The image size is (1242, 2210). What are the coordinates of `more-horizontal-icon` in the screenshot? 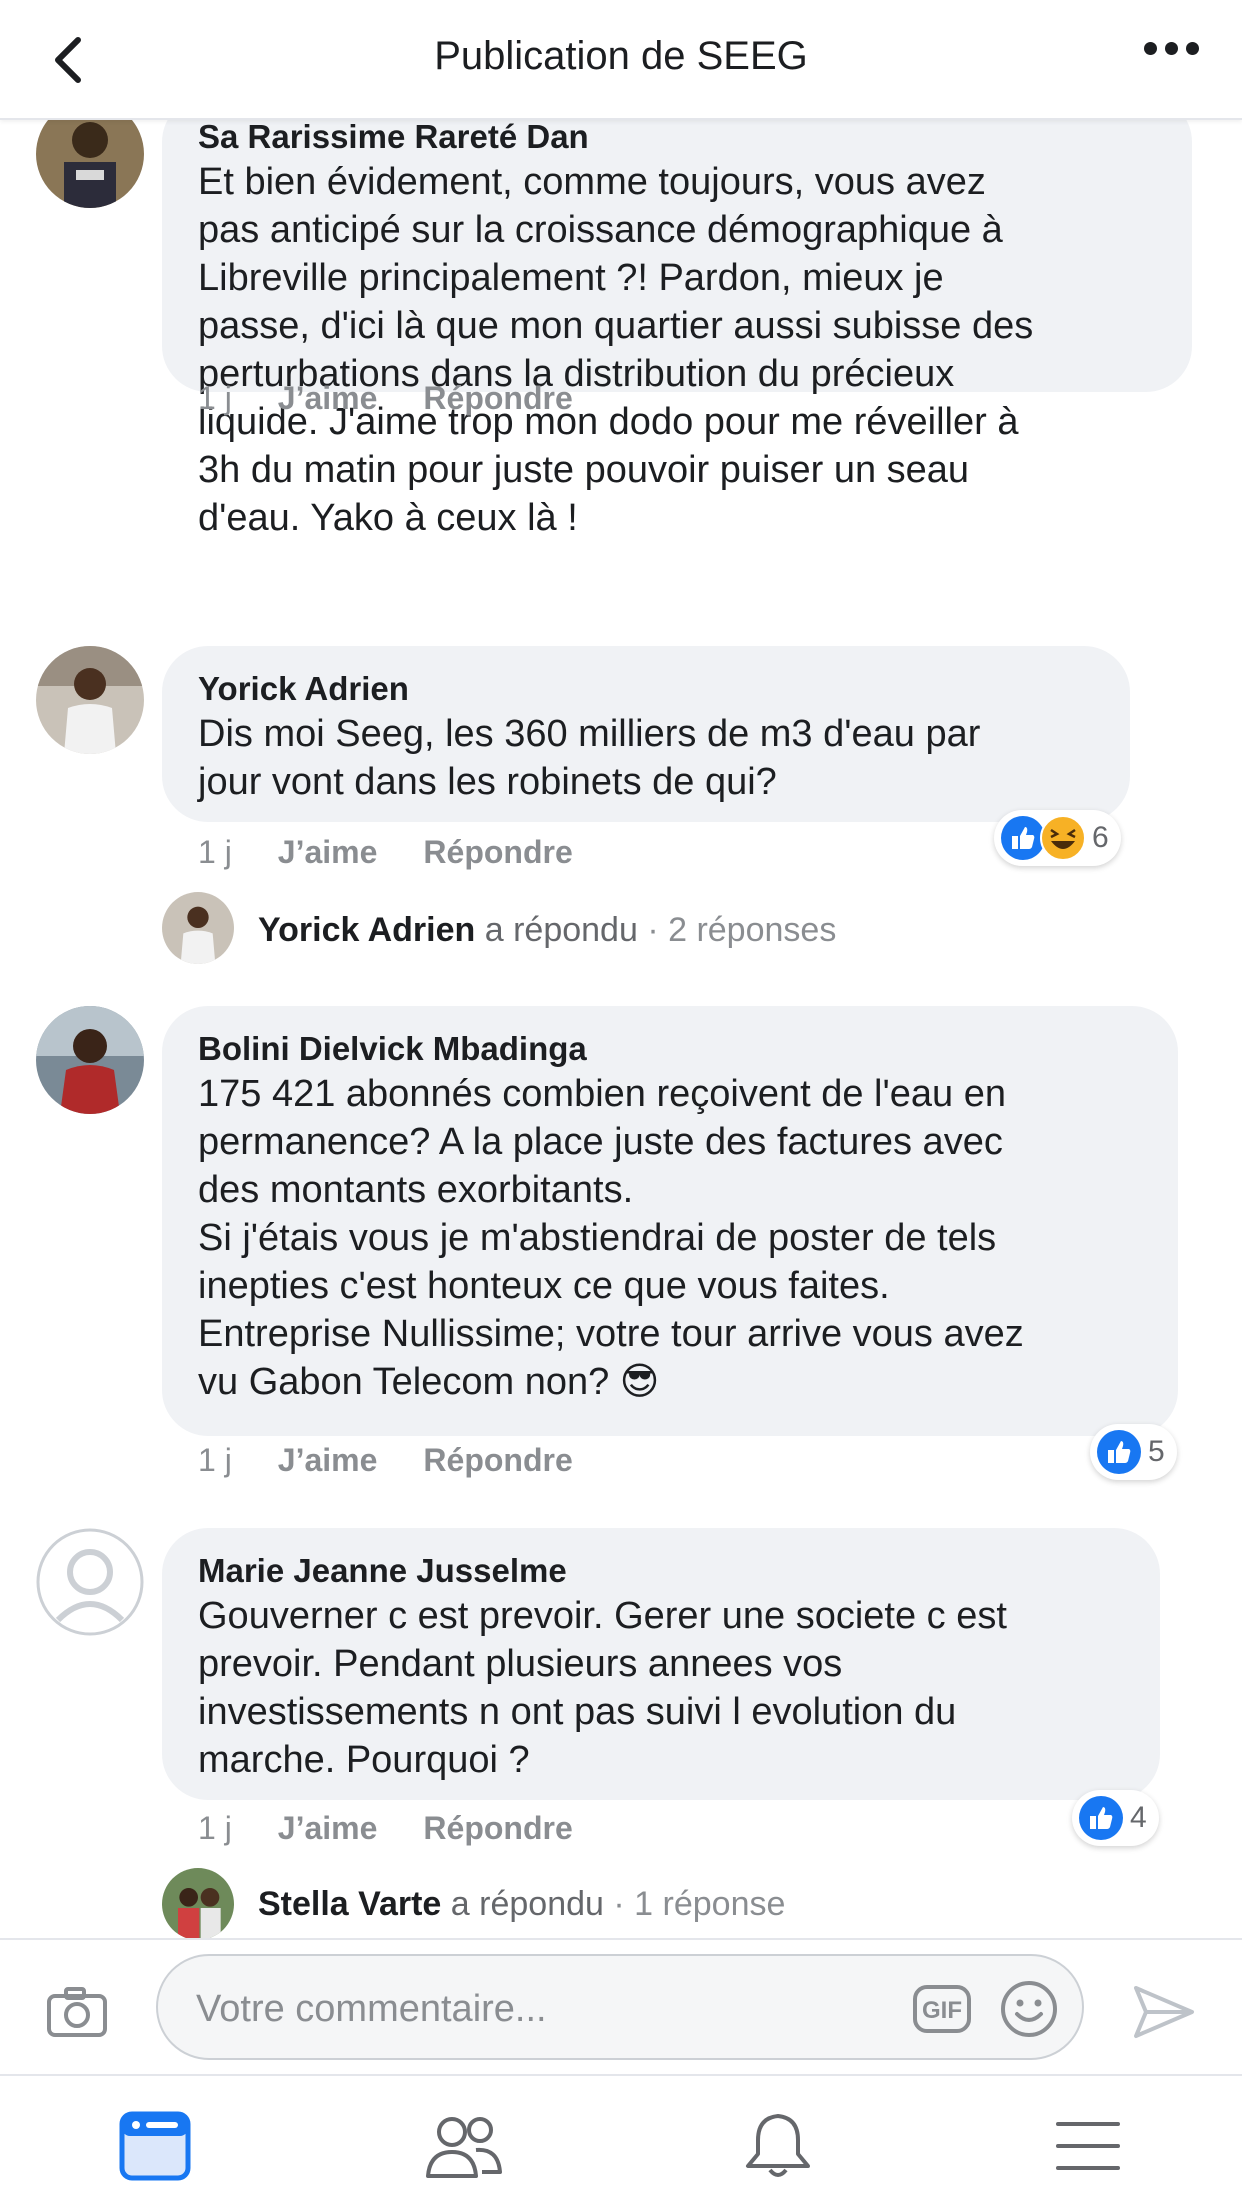 It's located at (1173, 59).